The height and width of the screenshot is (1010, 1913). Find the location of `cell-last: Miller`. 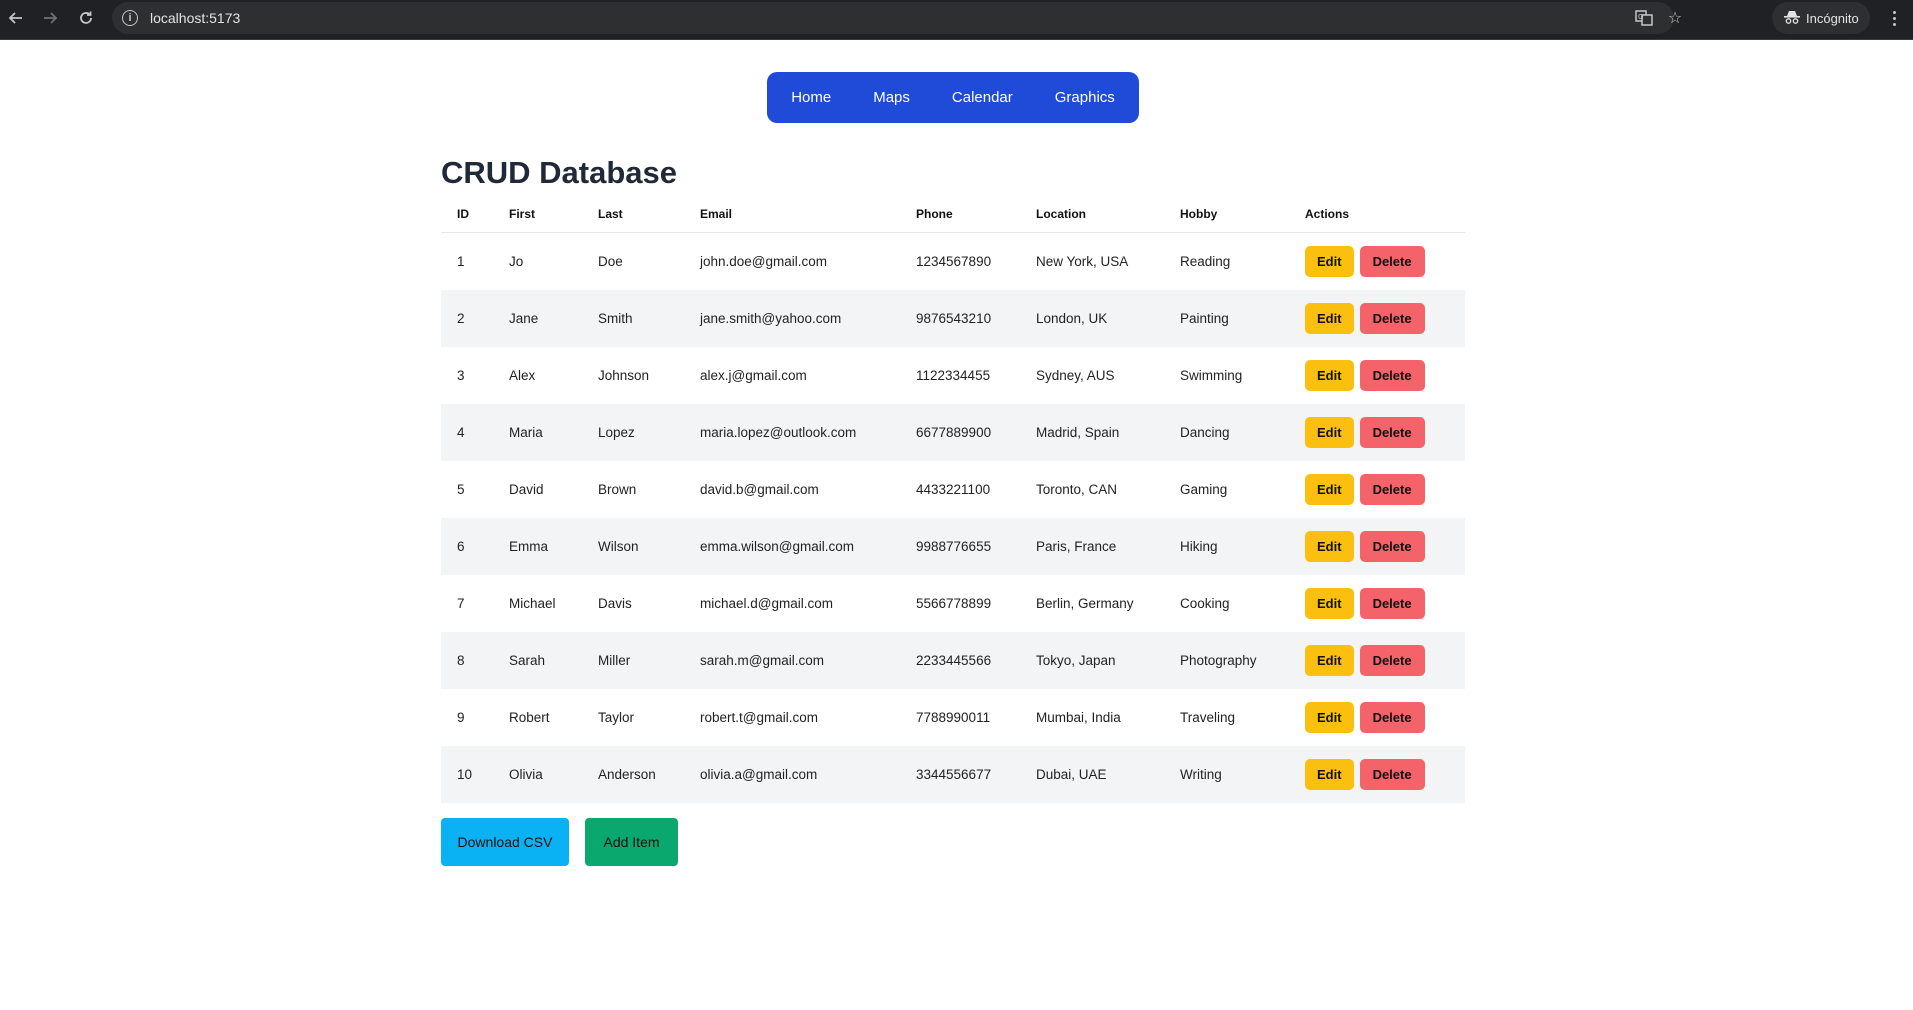

cell-last: Miller is located at coordinates (649, 660).